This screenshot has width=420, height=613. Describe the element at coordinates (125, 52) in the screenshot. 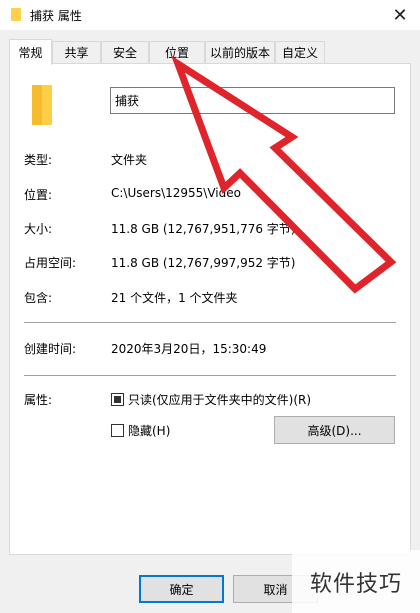

I see `tab-security: 安全` at that location.